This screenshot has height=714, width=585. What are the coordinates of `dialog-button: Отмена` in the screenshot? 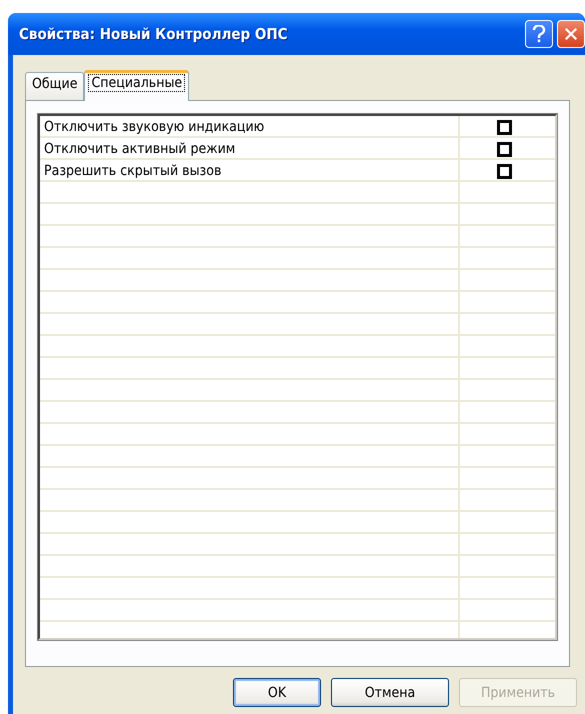 It's located at (390, 692).